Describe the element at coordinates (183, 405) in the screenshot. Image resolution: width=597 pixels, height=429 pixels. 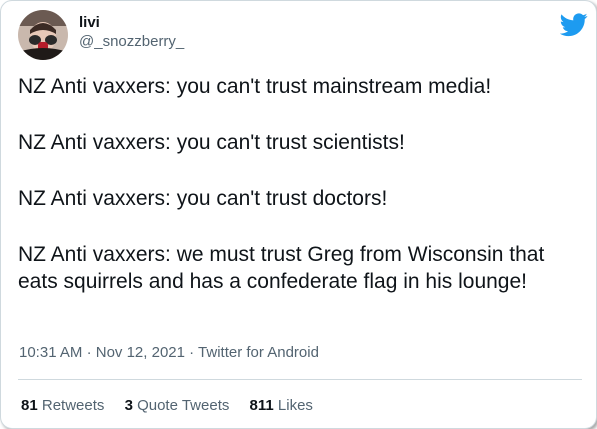
I see `quote-tweets-label: Quote Tweets` at that location.